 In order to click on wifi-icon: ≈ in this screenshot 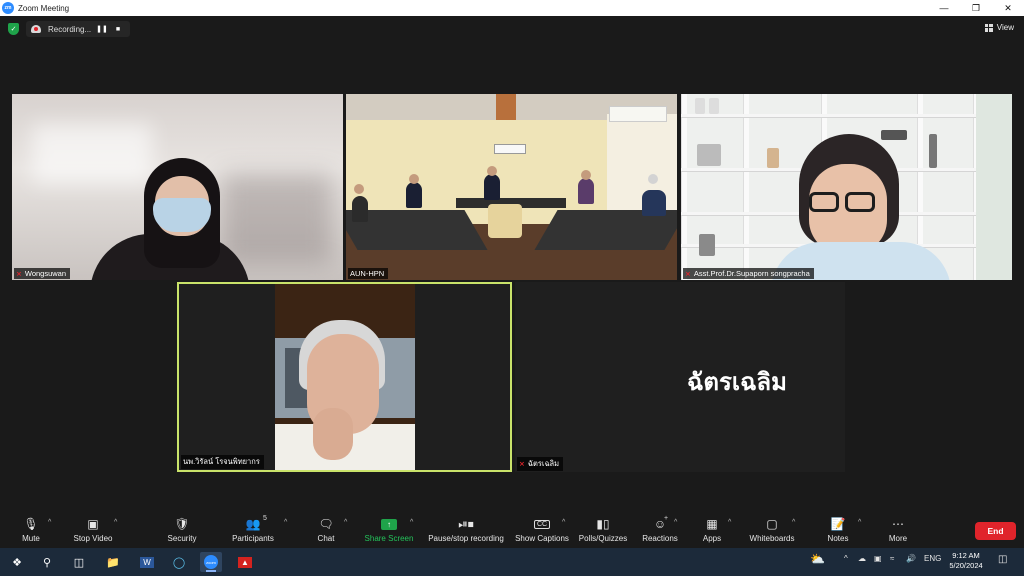, I will do `click(892, 558)`.